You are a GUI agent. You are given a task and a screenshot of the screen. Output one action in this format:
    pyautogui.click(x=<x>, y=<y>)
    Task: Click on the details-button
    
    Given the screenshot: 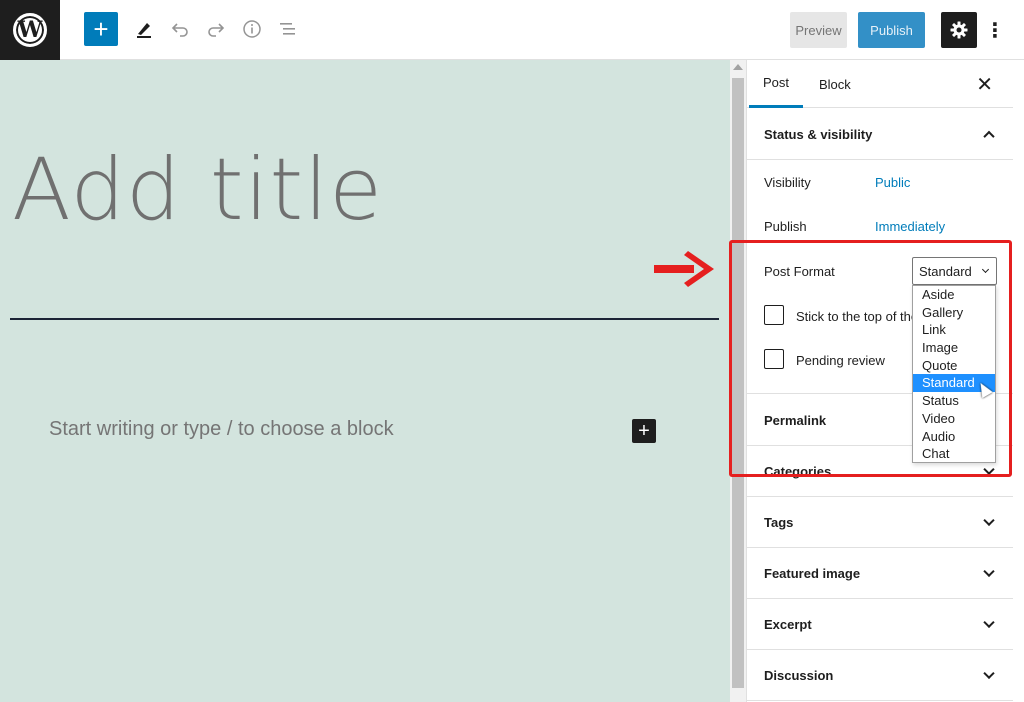 What is the action you would take?
    pyautogui.click(x=252, y=29)
    